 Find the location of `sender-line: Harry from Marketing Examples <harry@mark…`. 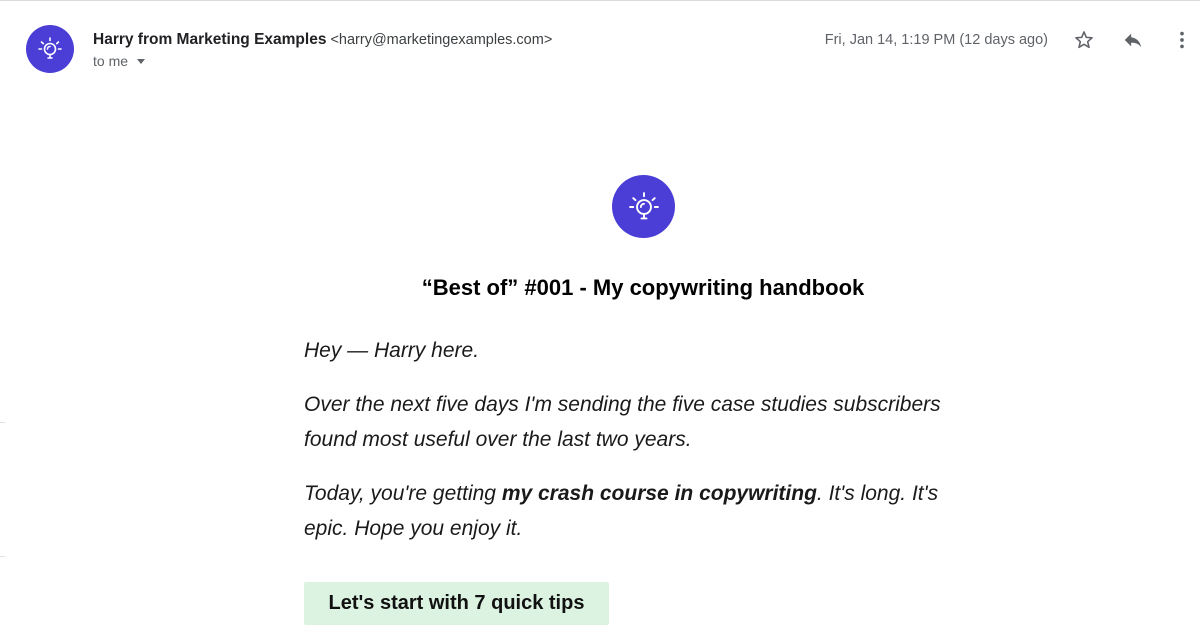

sender-line: Harry from Marketing Examples <harry@mark… is located at coordinates (322, 40).